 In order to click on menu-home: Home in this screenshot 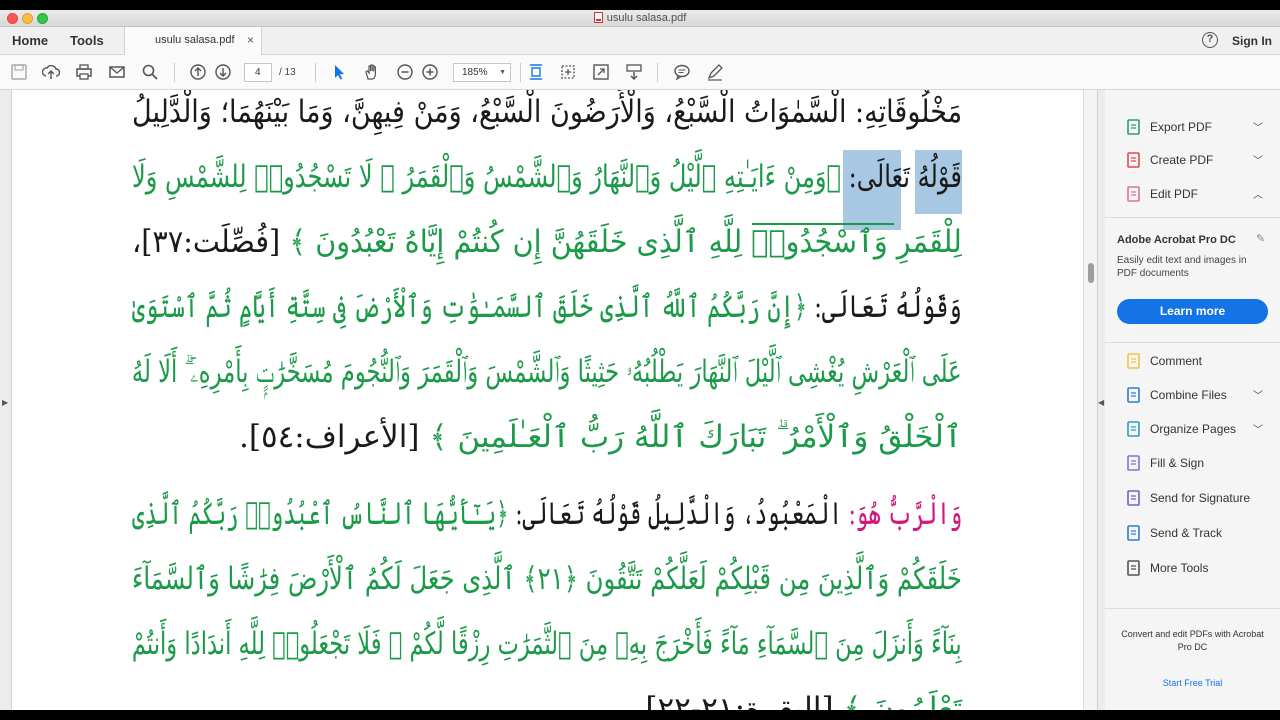, I will do `click(30, 40)`.